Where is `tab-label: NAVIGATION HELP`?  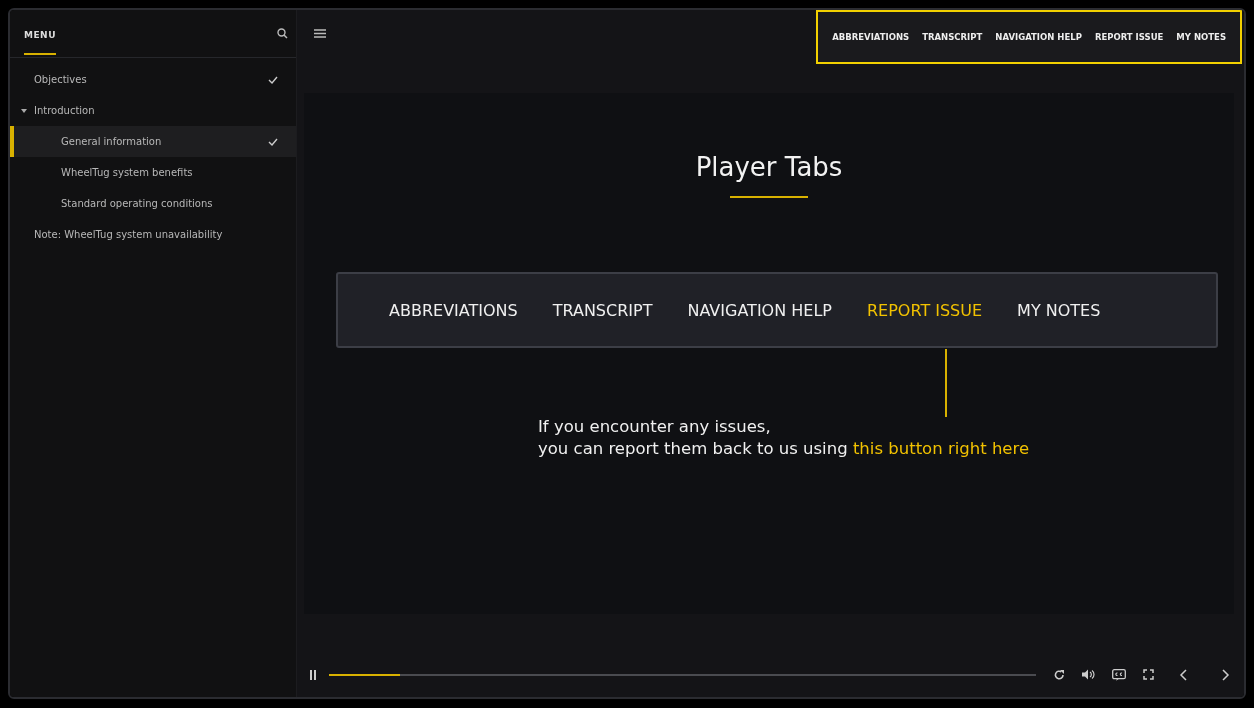 tab-label: NAVIGATION HELP is located at coordinates (759, 310).